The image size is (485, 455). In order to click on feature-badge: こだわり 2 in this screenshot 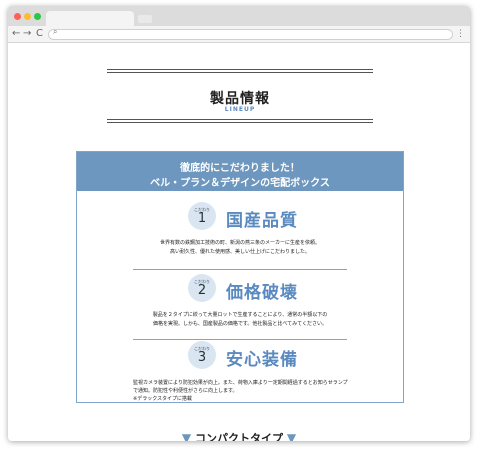, I will do `click(202, 288)`.